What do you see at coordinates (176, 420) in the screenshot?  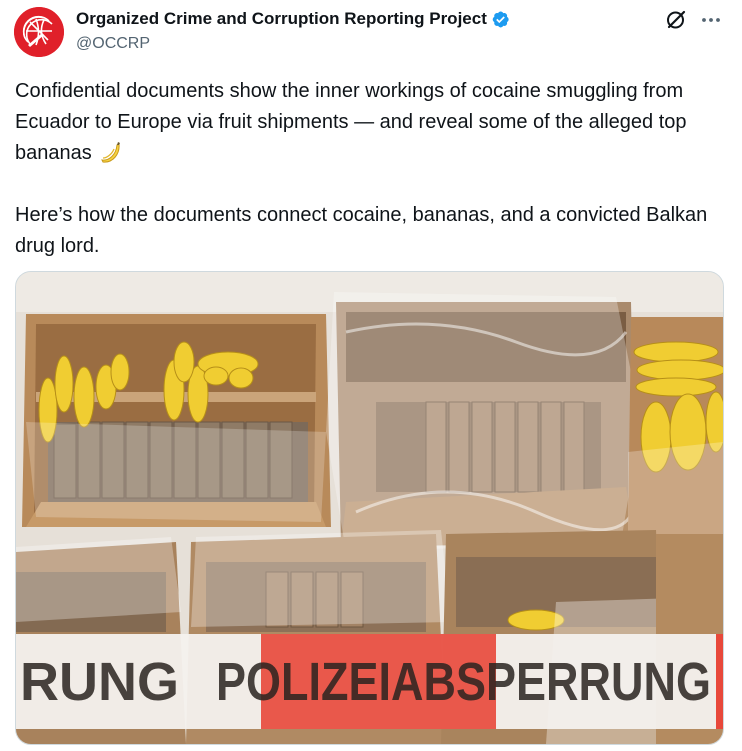 I see `box-top-left` at bounding box center [176, 420].